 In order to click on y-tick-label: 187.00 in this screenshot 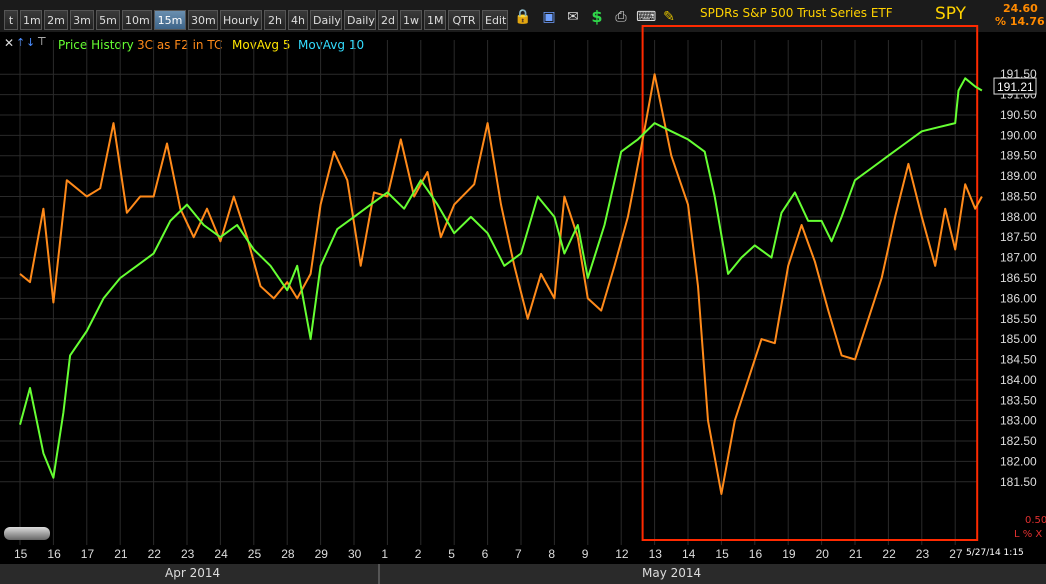, I will do `click(1018, 258)`.